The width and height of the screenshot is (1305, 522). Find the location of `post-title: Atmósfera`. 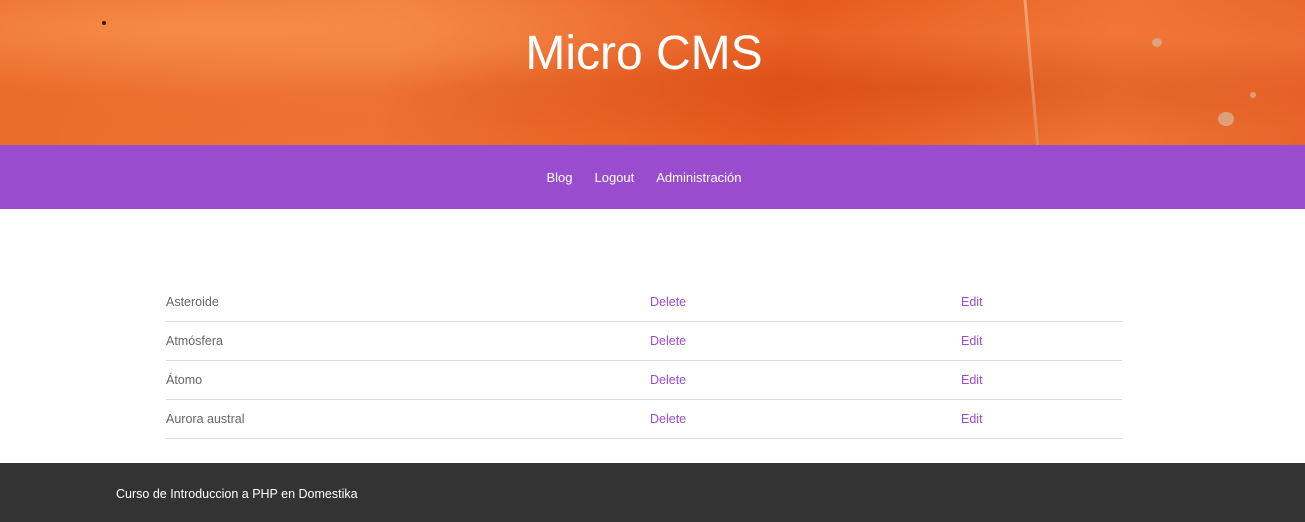

post-title: Atmósfera is located at coordinates (194, 341).